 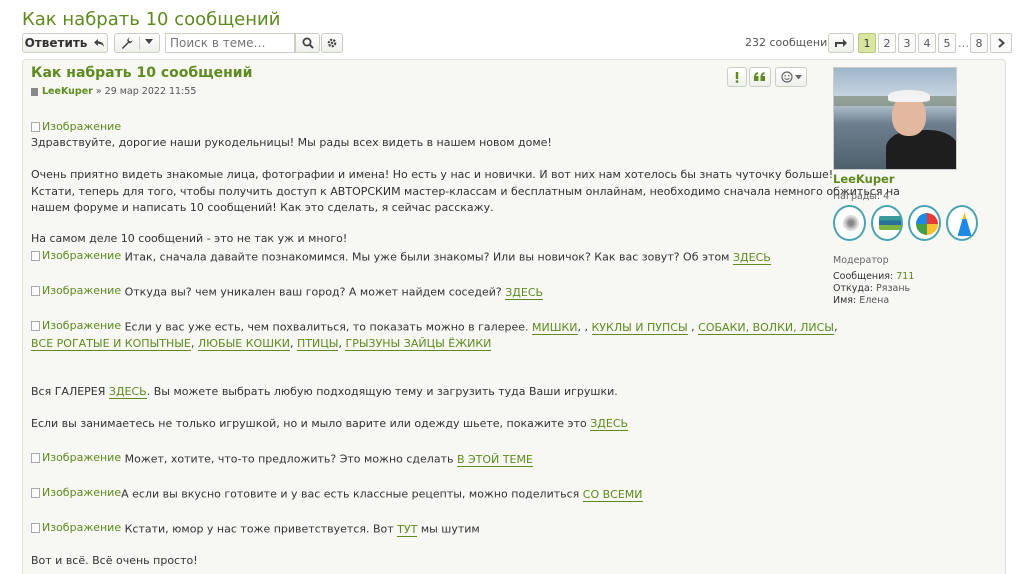 What do you see at coordinates (861, 196) in the screenshot?
I see `awards-label: Награды: 4` at bounding box center [861, 196].